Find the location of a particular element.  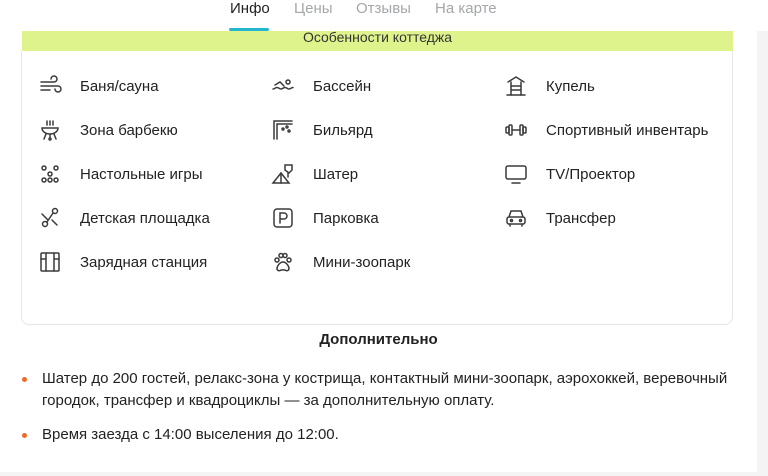

feature-item: Трансфер is located at coordinates (560, 218).